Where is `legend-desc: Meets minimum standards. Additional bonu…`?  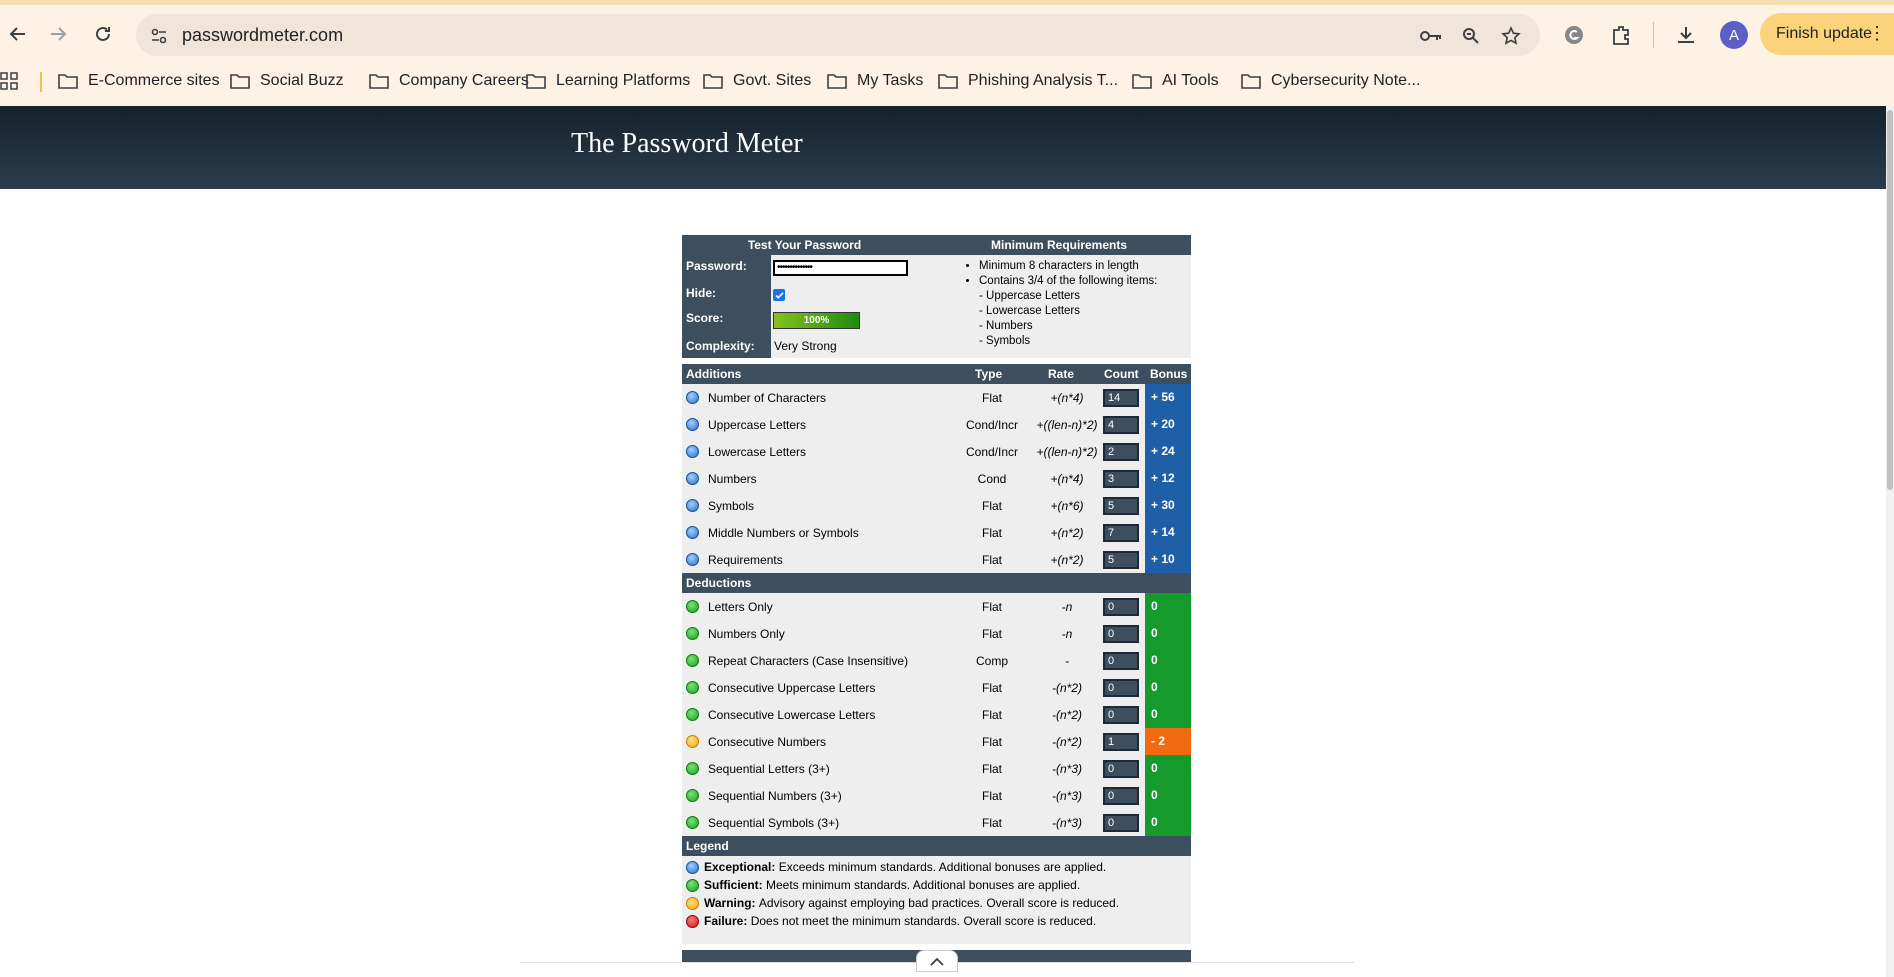
legend-desc: Meets minimum standards. Additional bonu… is located at coordinates (923, 885).